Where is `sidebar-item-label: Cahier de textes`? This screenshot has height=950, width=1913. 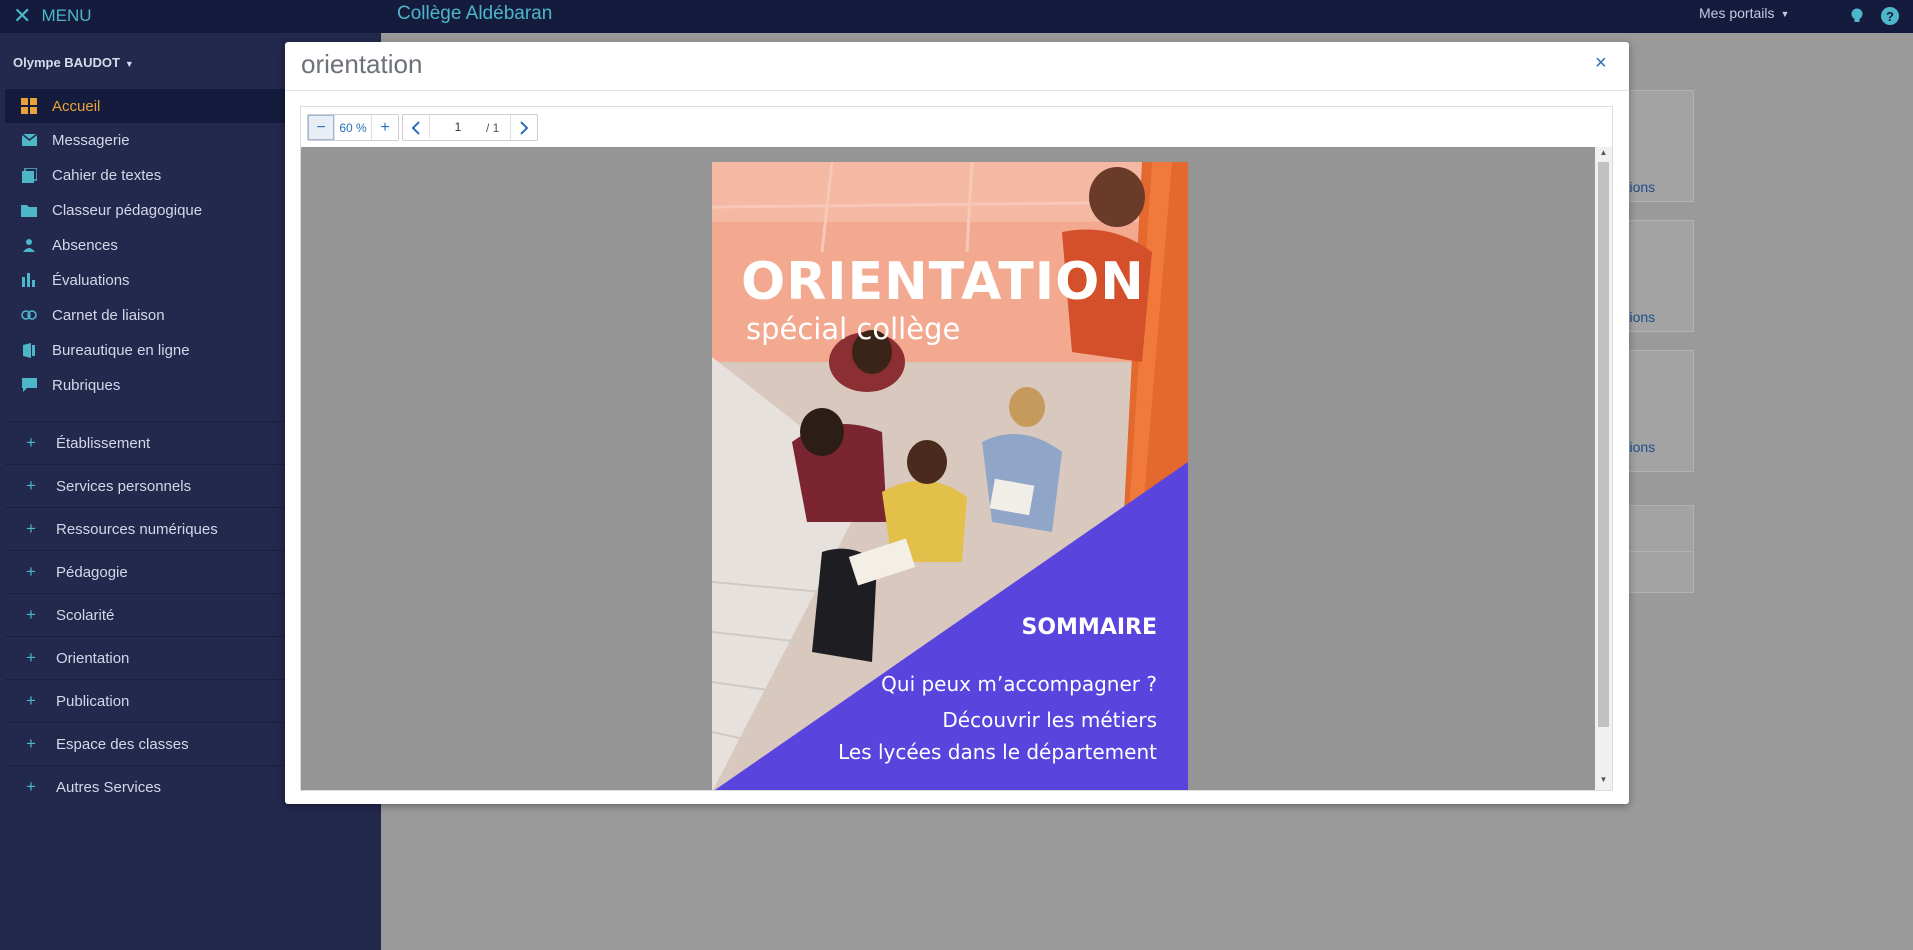
sidebar-item-label: Cahier de textes is located at coordinates (107, 175).